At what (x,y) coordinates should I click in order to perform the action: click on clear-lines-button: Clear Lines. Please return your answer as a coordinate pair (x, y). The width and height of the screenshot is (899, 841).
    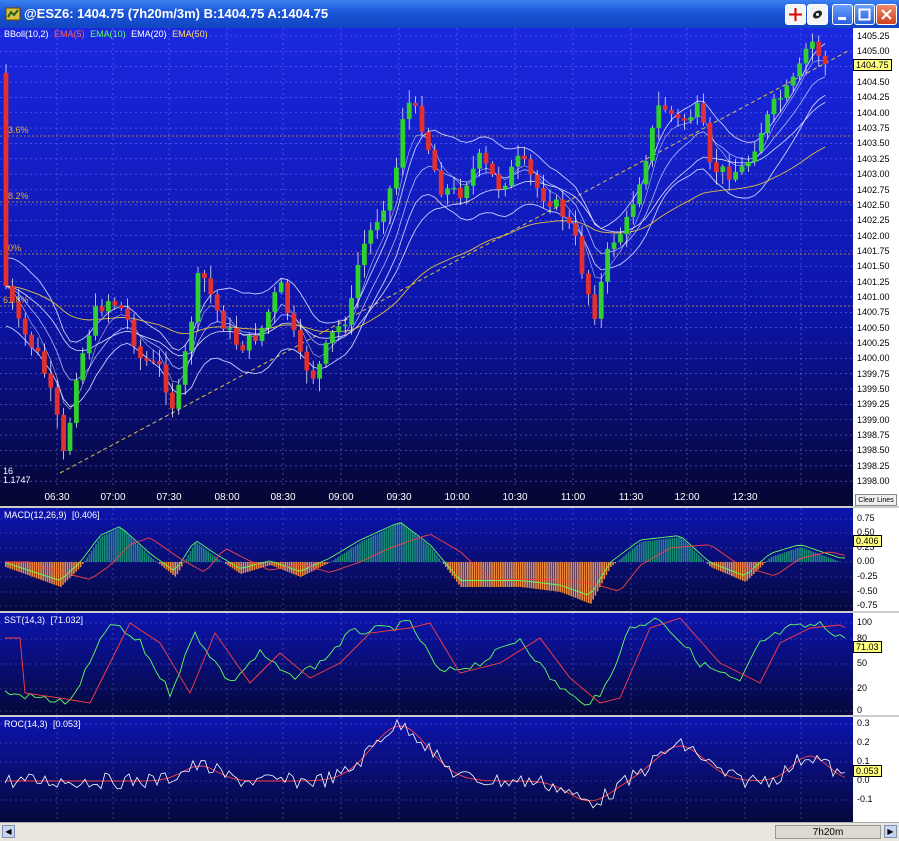
    Looking at the image, I should click on (876, 500).